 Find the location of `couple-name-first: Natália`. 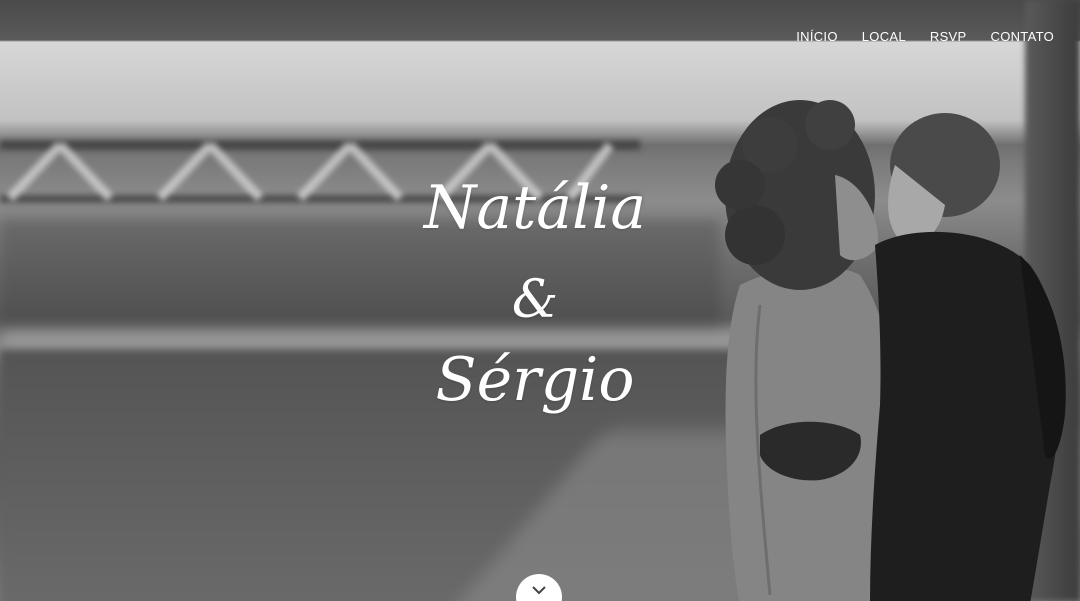

couple-name-first: Natália is located at coordinates (535, 208).